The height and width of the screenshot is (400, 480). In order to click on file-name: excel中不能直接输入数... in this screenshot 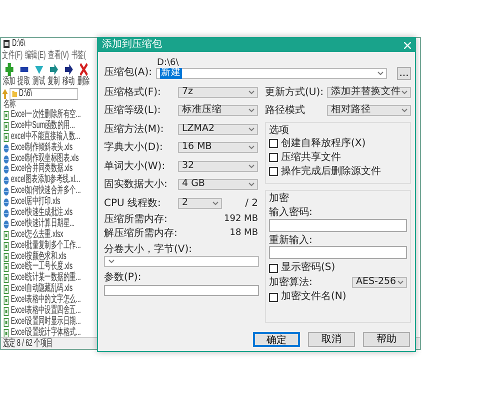, I will do `click(45, 137)`.